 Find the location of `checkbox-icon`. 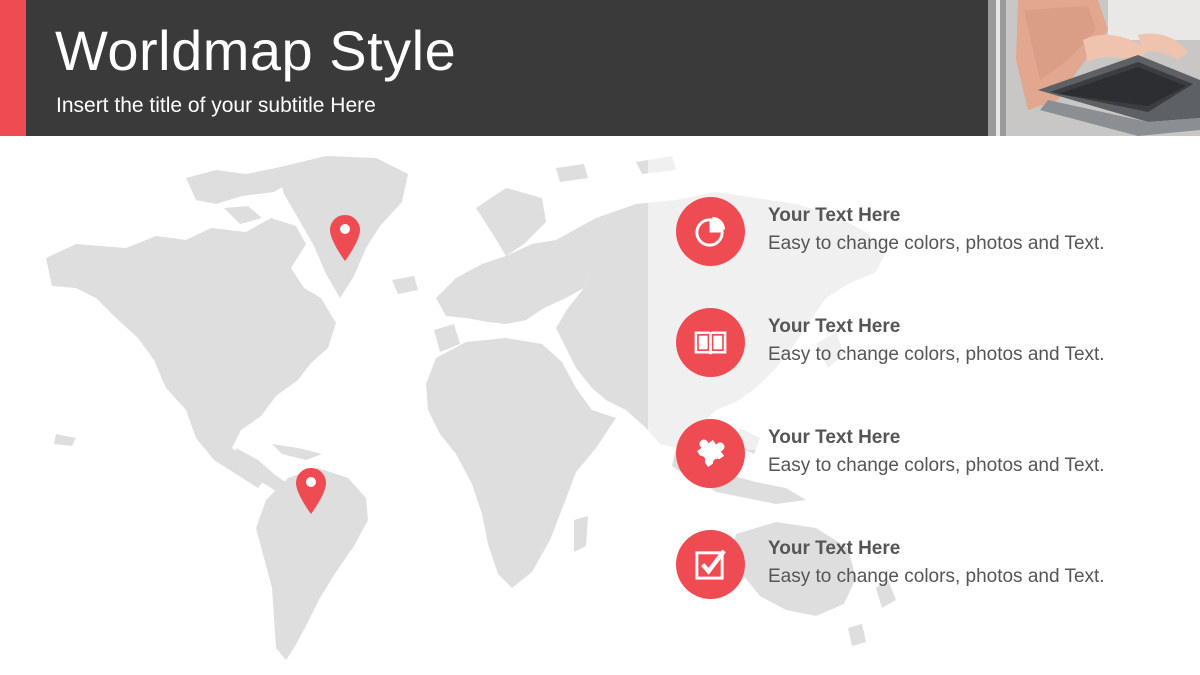

checkbox-icon is located at coordinates (710, 564).